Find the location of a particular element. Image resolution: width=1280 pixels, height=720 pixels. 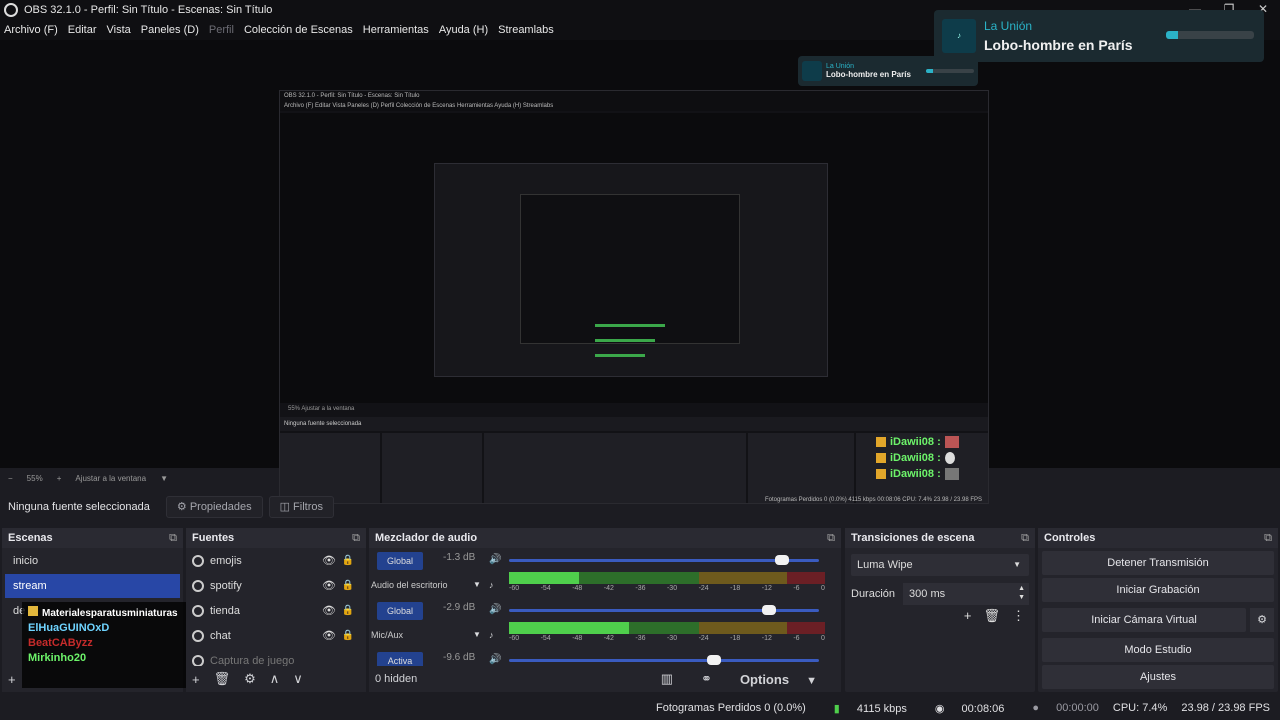

studio-mode-button: Modo Estudio is located at coordinates (1158, 650).